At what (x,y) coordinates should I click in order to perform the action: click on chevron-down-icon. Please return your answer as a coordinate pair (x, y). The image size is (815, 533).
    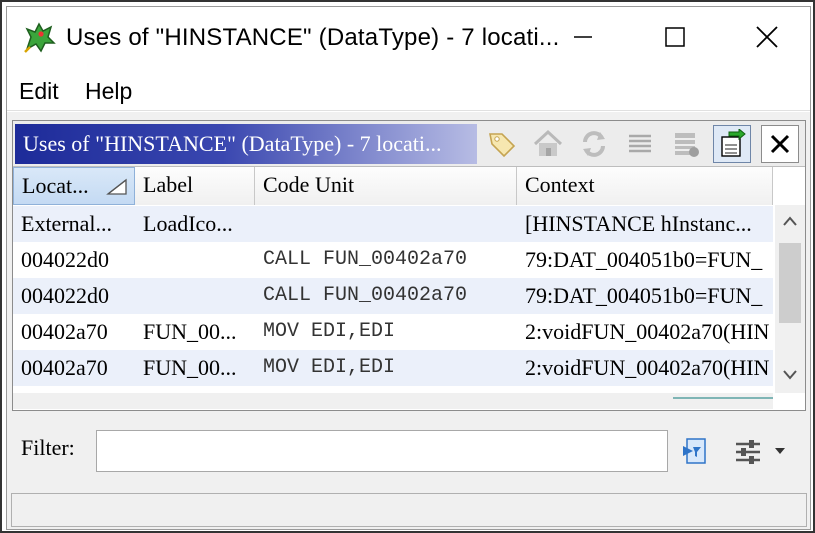
    Looking at the image, I should click on (790, 375).